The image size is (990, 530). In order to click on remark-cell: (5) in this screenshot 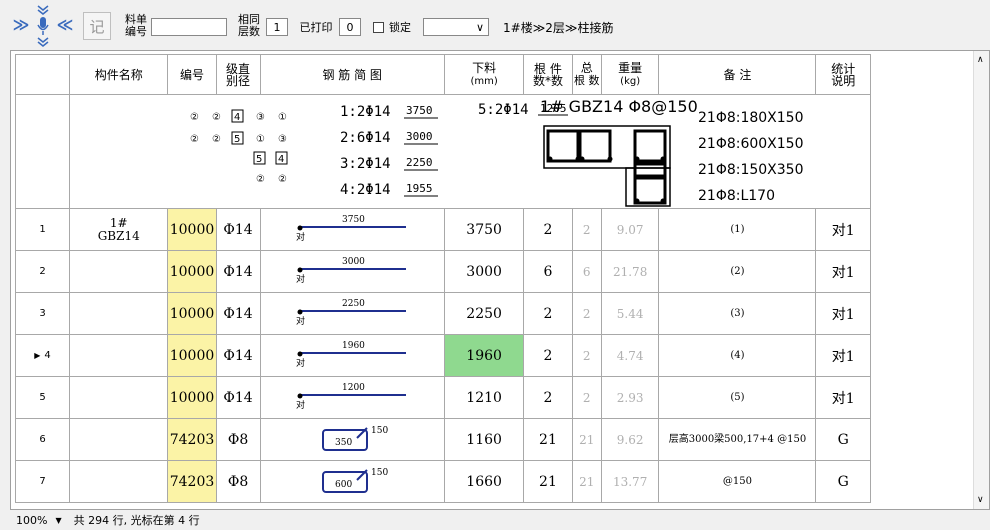, I will do `click(737, 397)`.